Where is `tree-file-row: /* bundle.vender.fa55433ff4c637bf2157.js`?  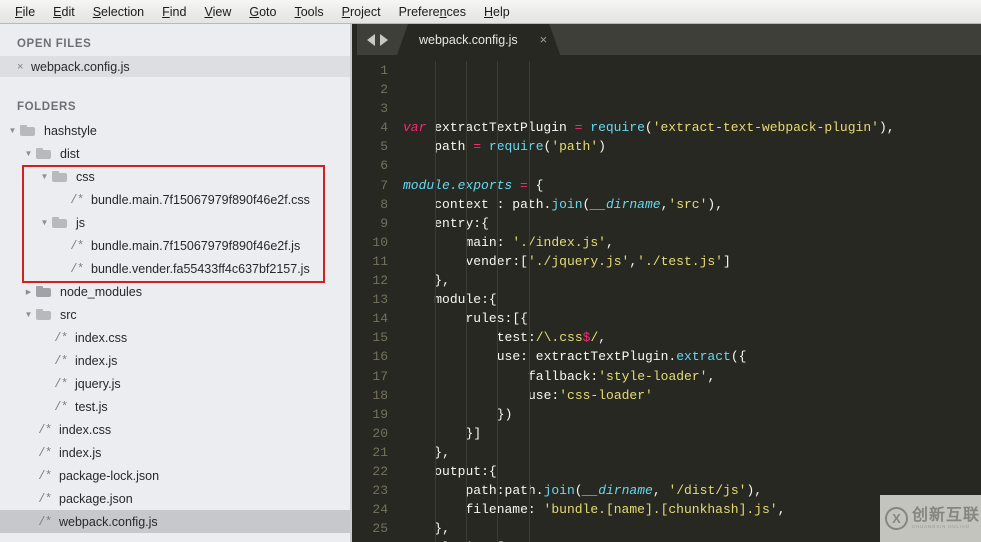 tree-file-row: /* bundle.vender.fa55433ff4c637bf2157.js is located at coordinates (175, 268).